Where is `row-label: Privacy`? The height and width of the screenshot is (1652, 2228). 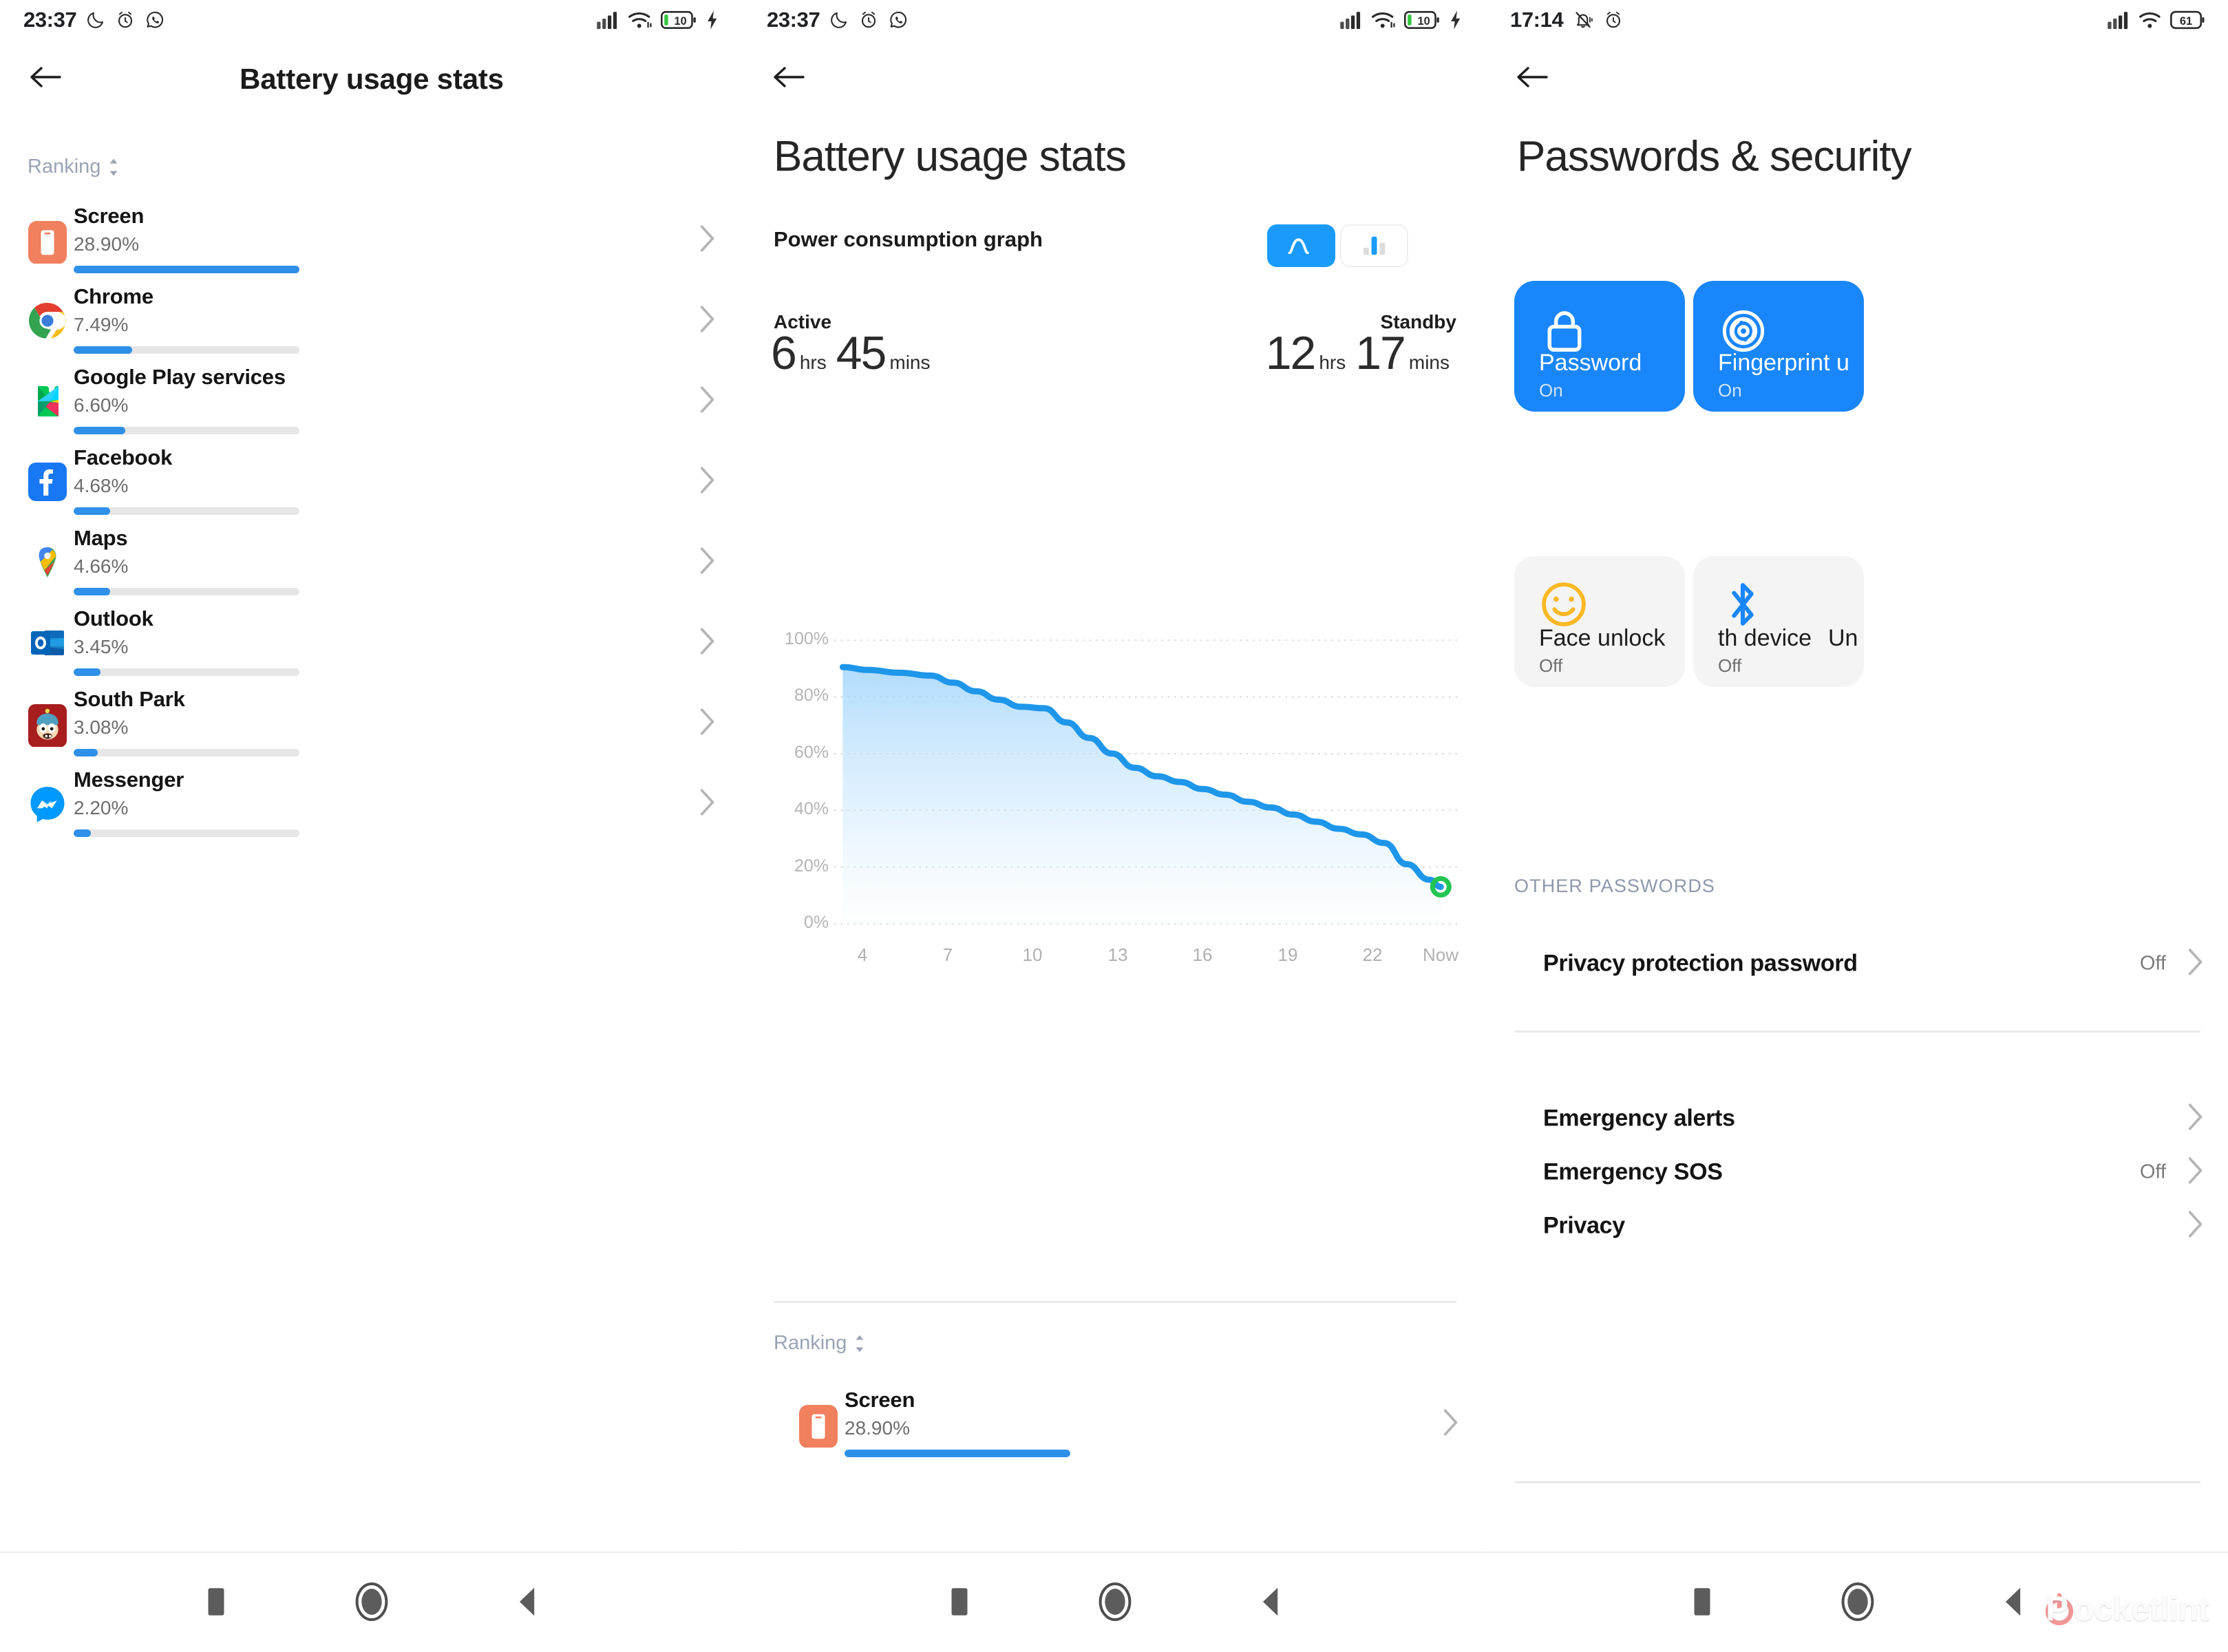 row-label: Privacy is located at coordinates (1584, 1226).